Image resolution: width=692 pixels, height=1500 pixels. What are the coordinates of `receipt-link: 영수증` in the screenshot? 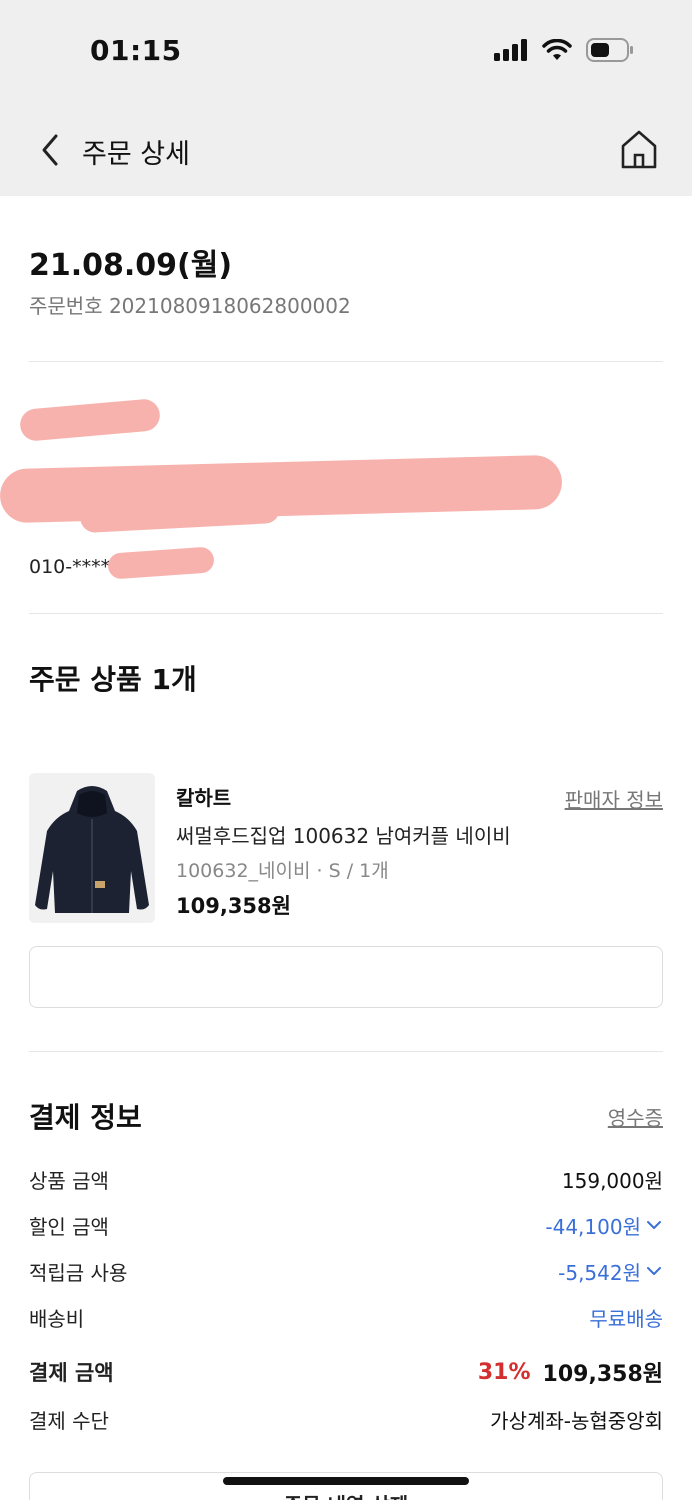 It's located at (635, 1116).